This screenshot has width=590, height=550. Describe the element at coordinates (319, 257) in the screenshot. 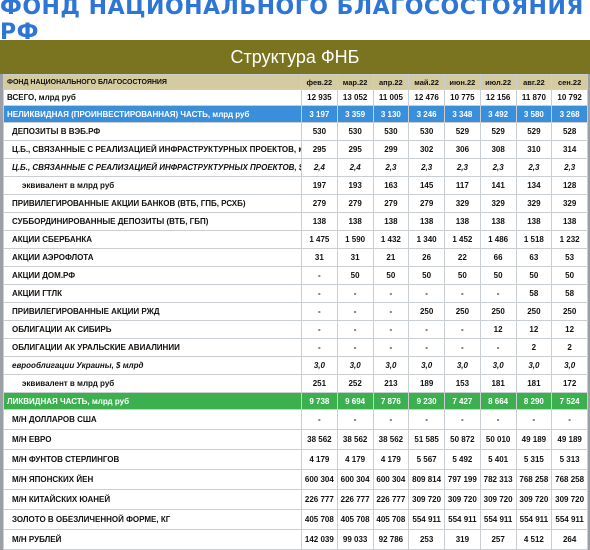

I see `value-cell: 31` at that location.